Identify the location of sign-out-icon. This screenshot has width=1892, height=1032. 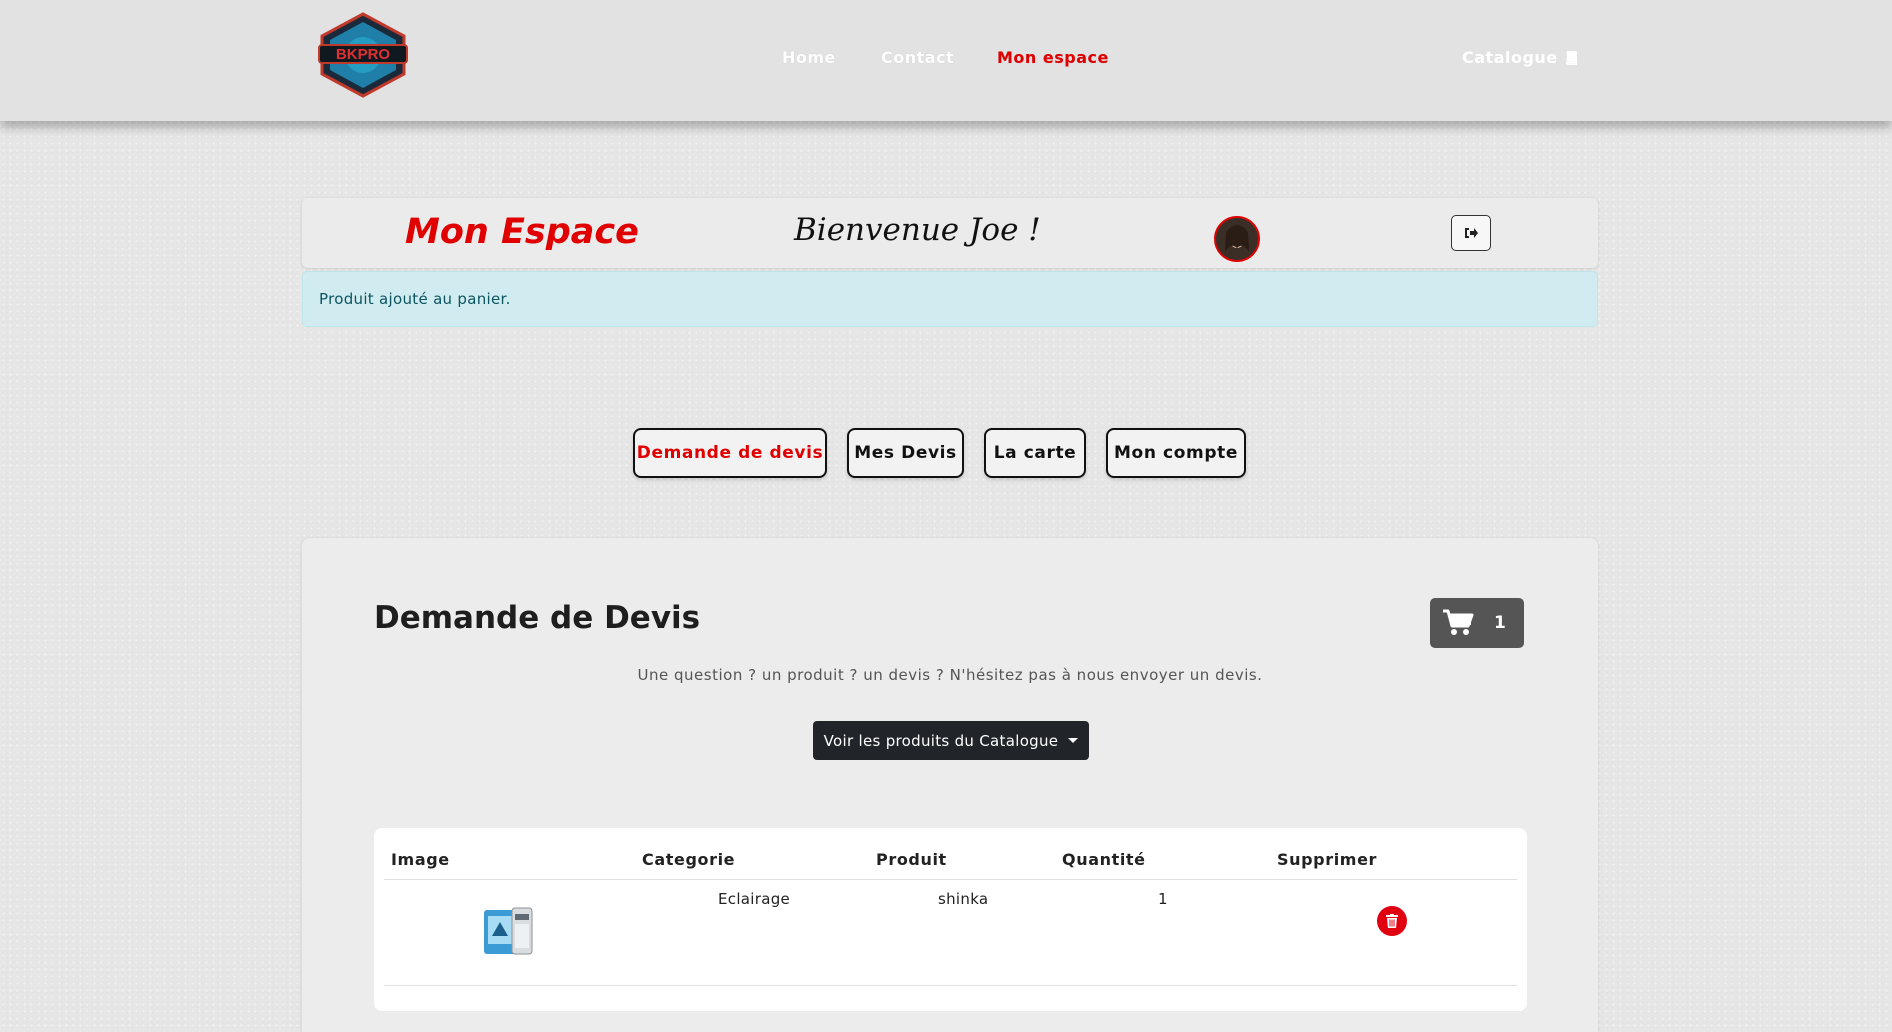
(1471, 233).